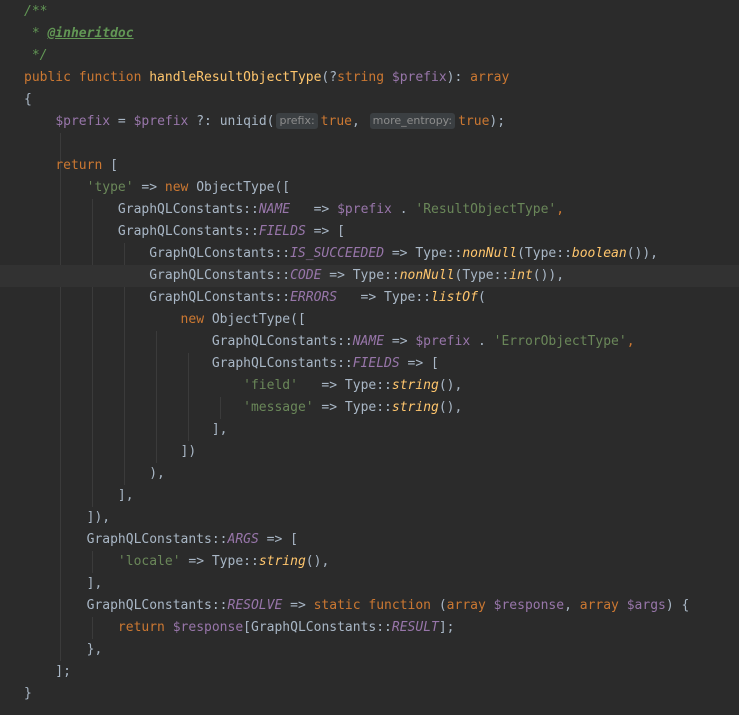 The width and height of the screenshot is (739, 715). What do you see at coordinates (243, 408) in the screenshot?
I see `code-line-text: 'message' => Type::string(),` at bounding box center [243, 408].